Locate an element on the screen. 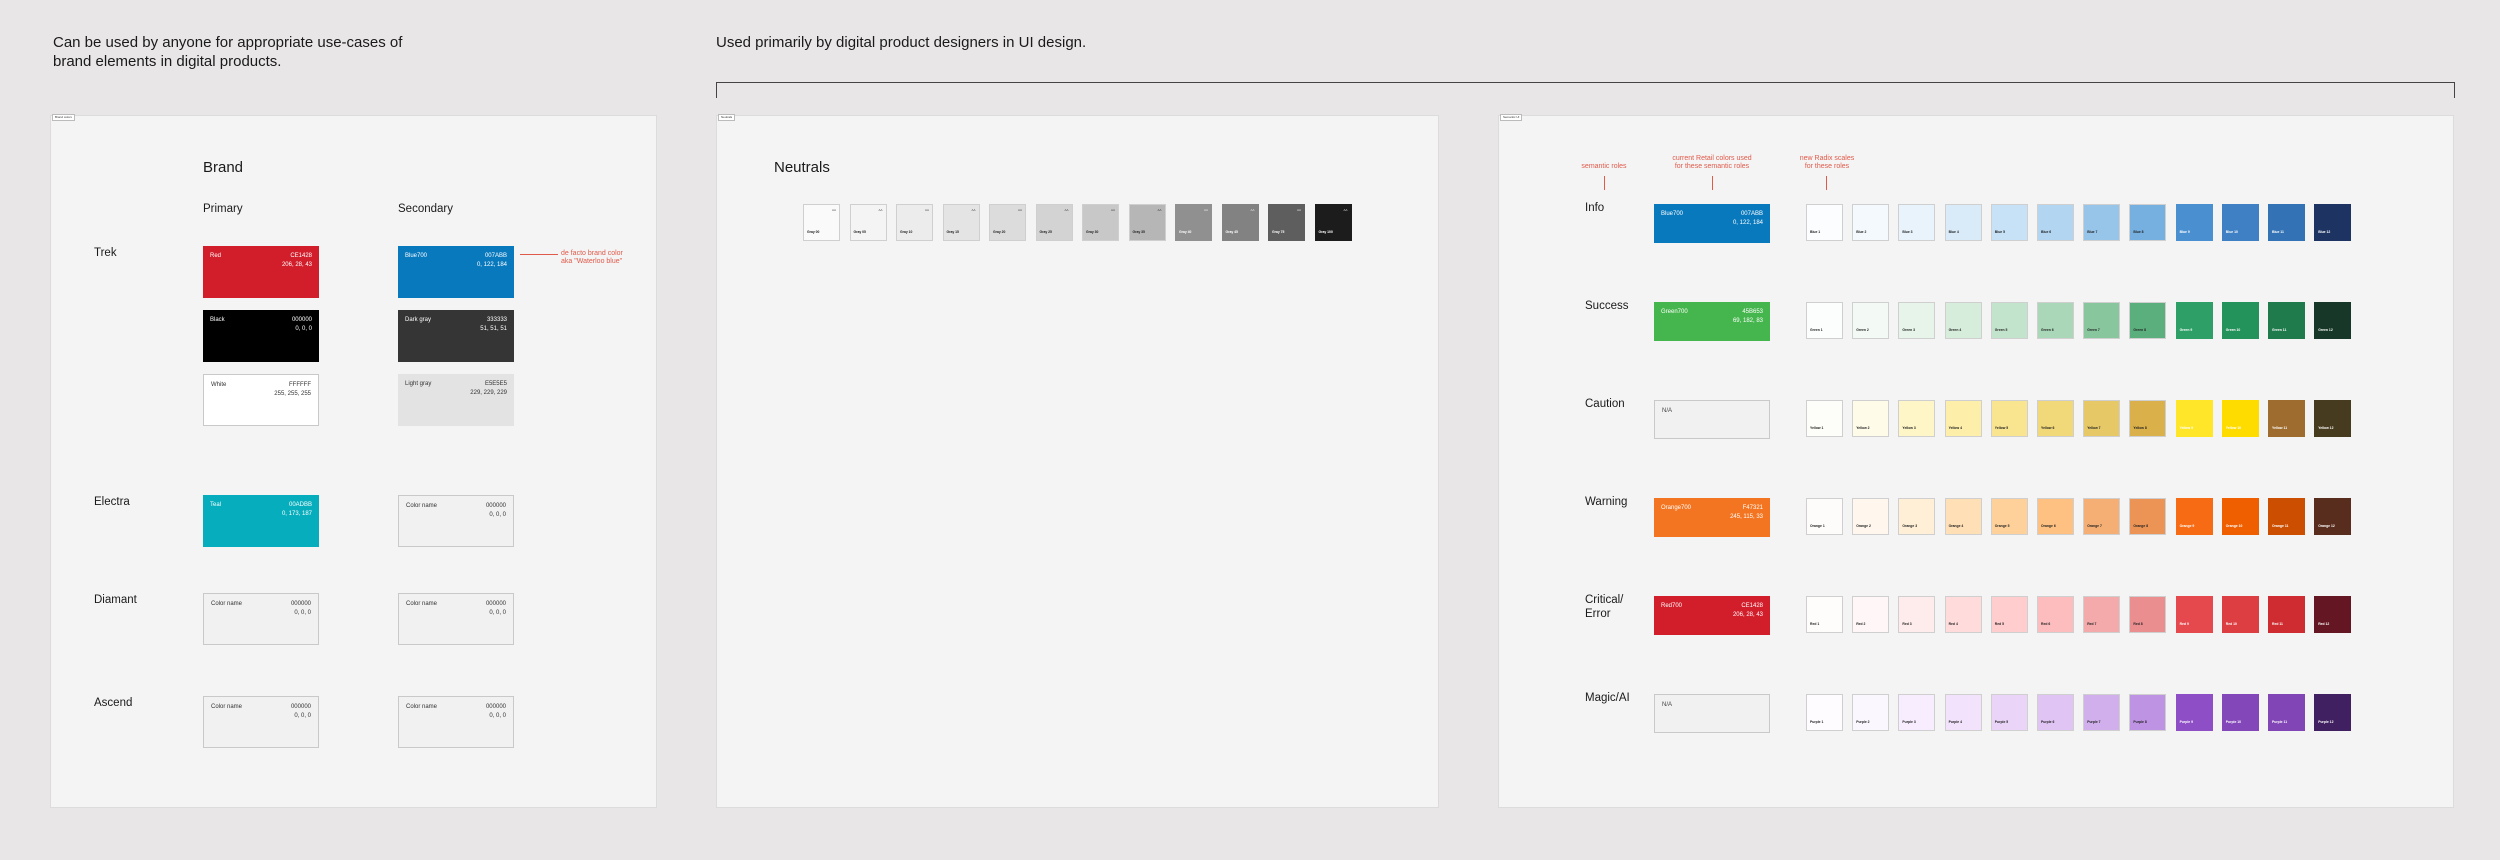  scale-swatch: Purple 7 is located at coordinates (2102, 712).